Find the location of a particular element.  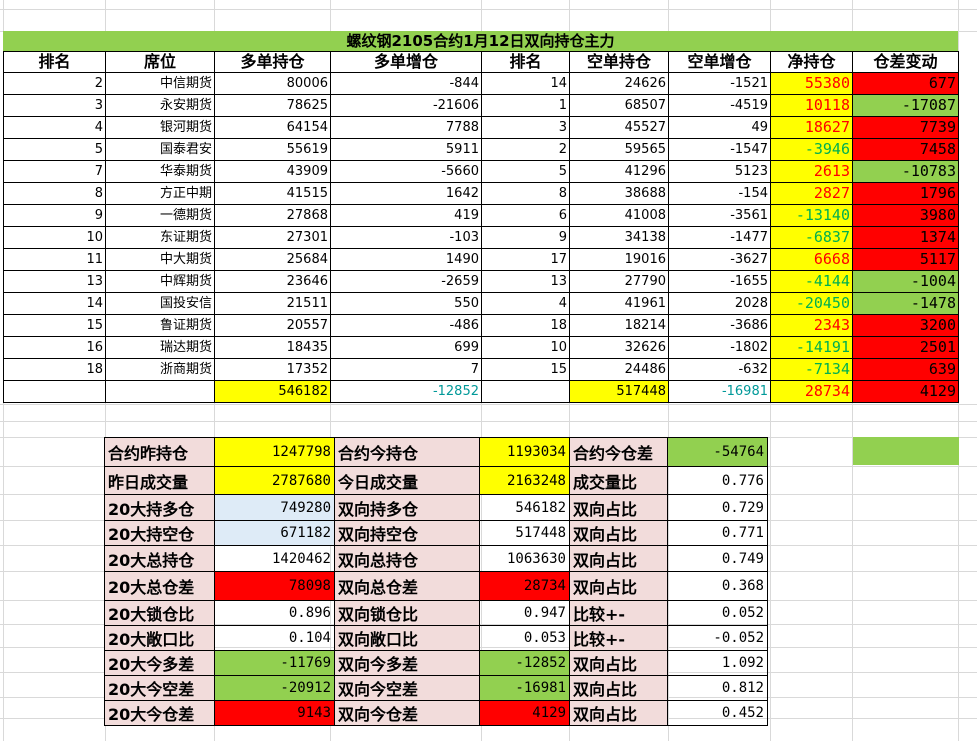

short-rank-cell: 1 is located at coordinates (525, 105).